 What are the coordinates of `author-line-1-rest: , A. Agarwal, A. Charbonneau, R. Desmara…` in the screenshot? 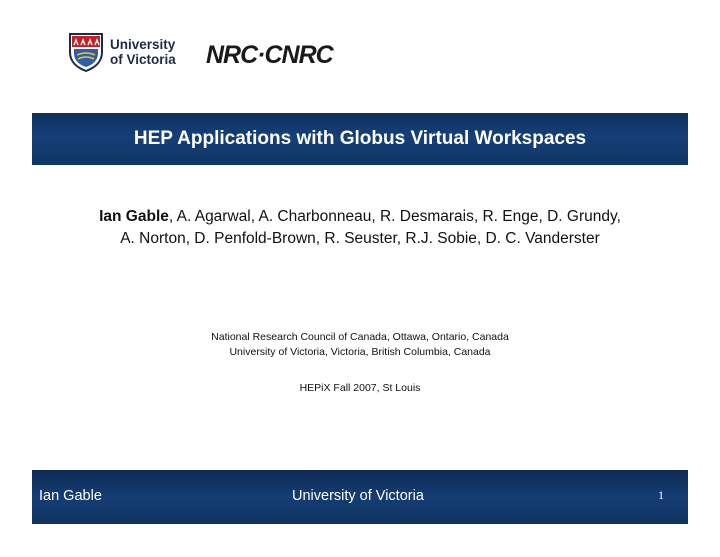 It's located at (394, 216).